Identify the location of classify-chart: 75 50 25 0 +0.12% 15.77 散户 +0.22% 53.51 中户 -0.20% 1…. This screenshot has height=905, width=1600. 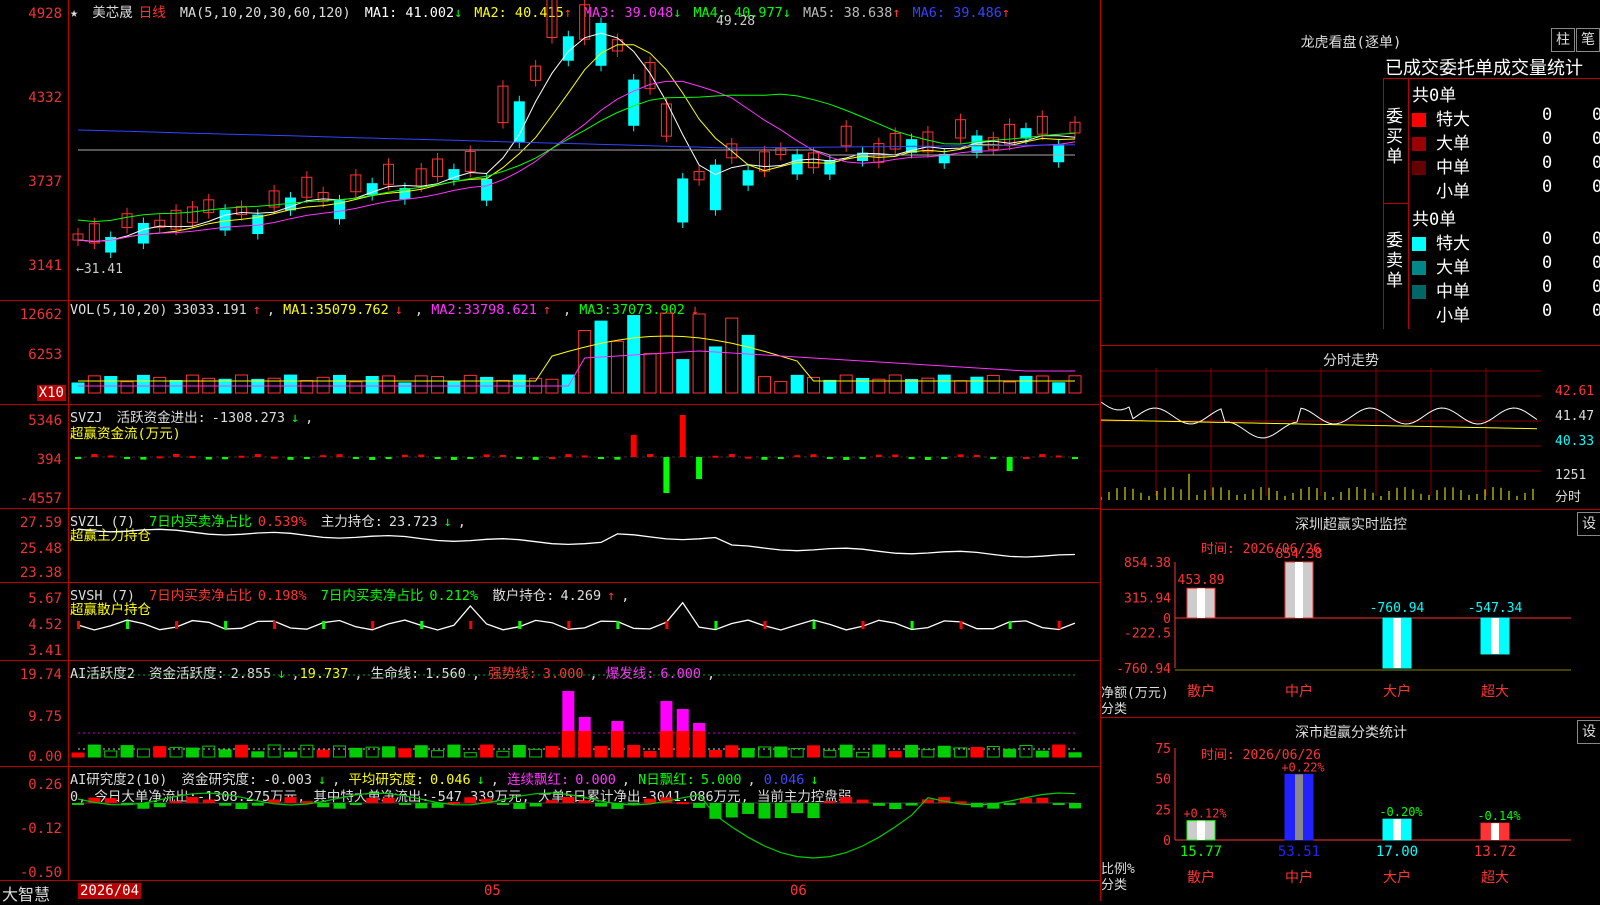
(1350, 809).